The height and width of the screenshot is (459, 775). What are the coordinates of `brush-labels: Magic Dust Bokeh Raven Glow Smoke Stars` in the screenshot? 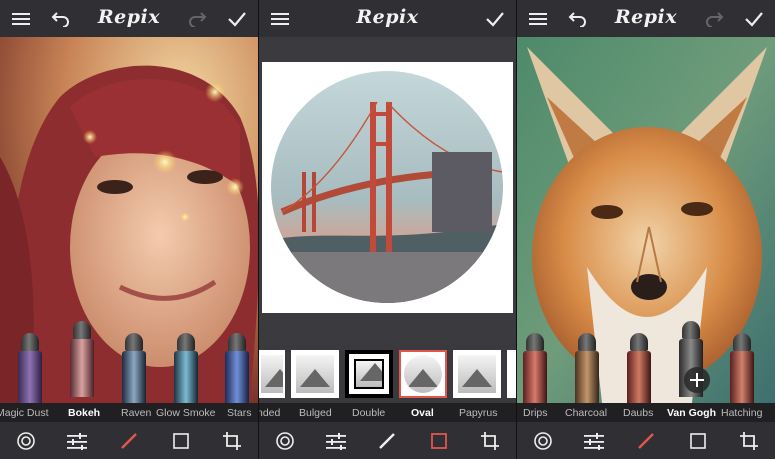 It's located at (129, 412).